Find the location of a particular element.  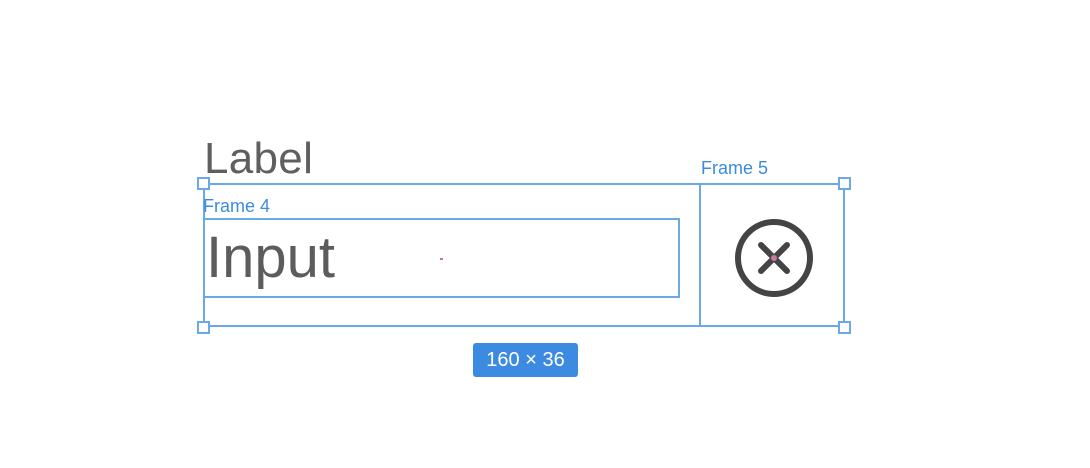

close-circle-icon-graphic is located at coordinates (774, 258).